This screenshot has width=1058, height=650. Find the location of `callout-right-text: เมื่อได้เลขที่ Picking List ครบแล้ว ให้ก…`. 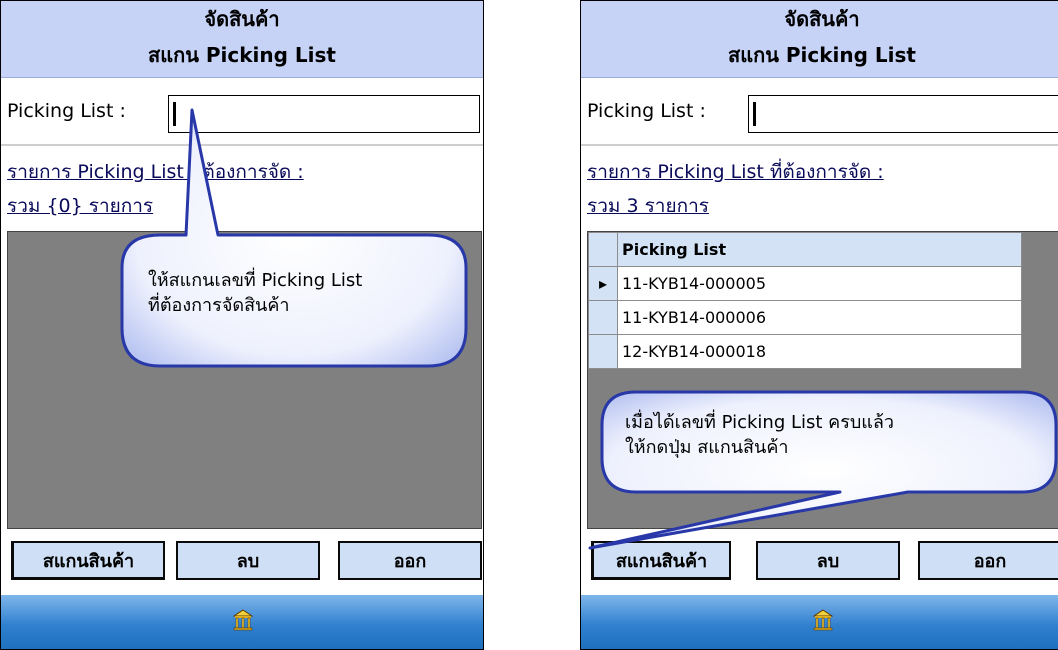

callout-right-text: เมื่อได้เลขที่ Picking List ครบแล้ว ให้ก… is located at coordinates (759, 435).